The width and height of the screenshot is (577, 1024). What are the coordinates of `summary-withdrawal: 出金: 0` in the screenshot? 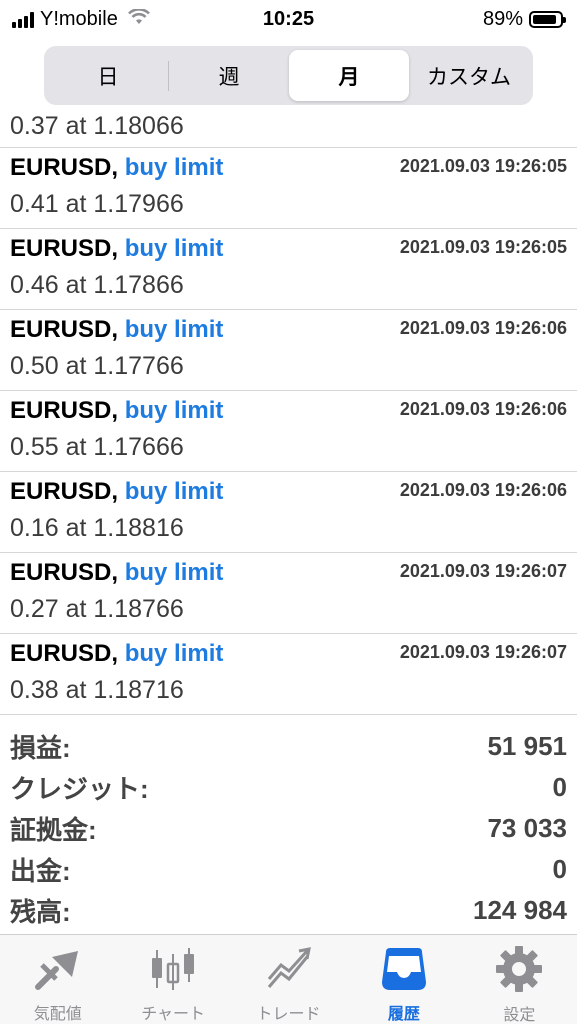 It's located at (288, 869).